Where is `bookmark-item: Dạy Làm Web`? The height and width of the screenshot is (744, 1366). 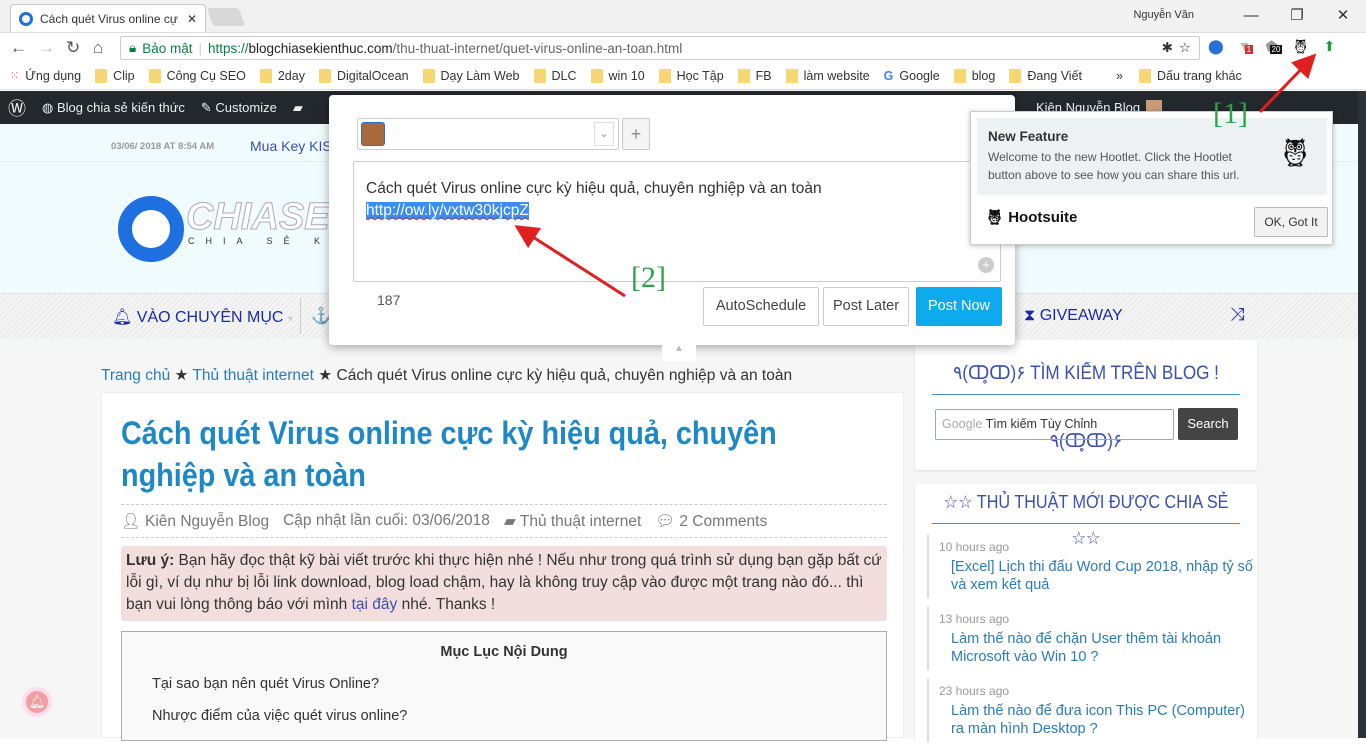 bookmark-item: Dạy Làm Web is located at coordinates (471, 75).